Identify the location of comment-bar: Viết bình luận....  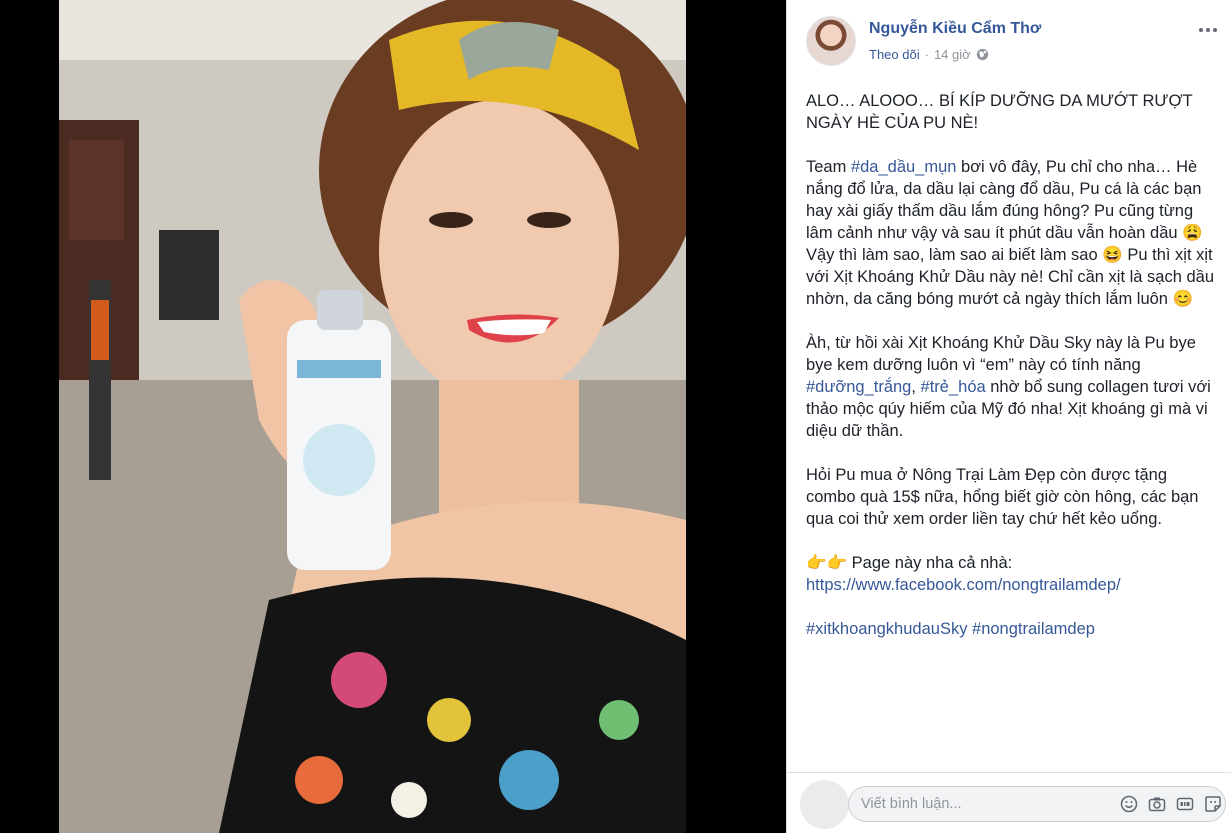
(1009, 802).